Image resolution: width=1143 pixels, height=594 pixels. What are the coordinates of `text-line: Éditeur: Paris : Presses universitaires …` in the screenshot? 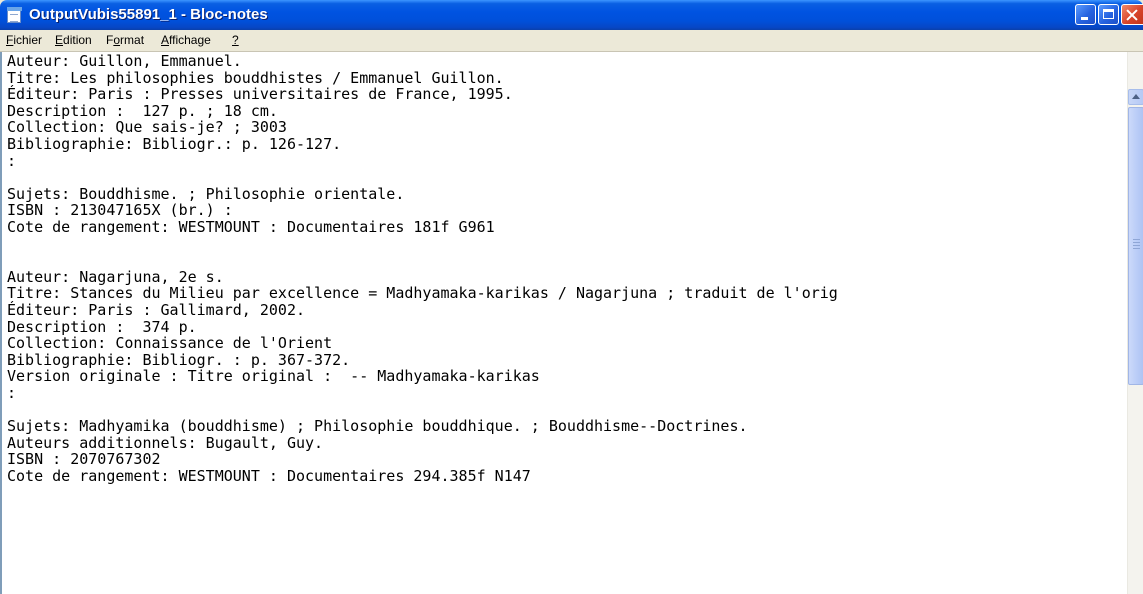 It's located at (260, 94).